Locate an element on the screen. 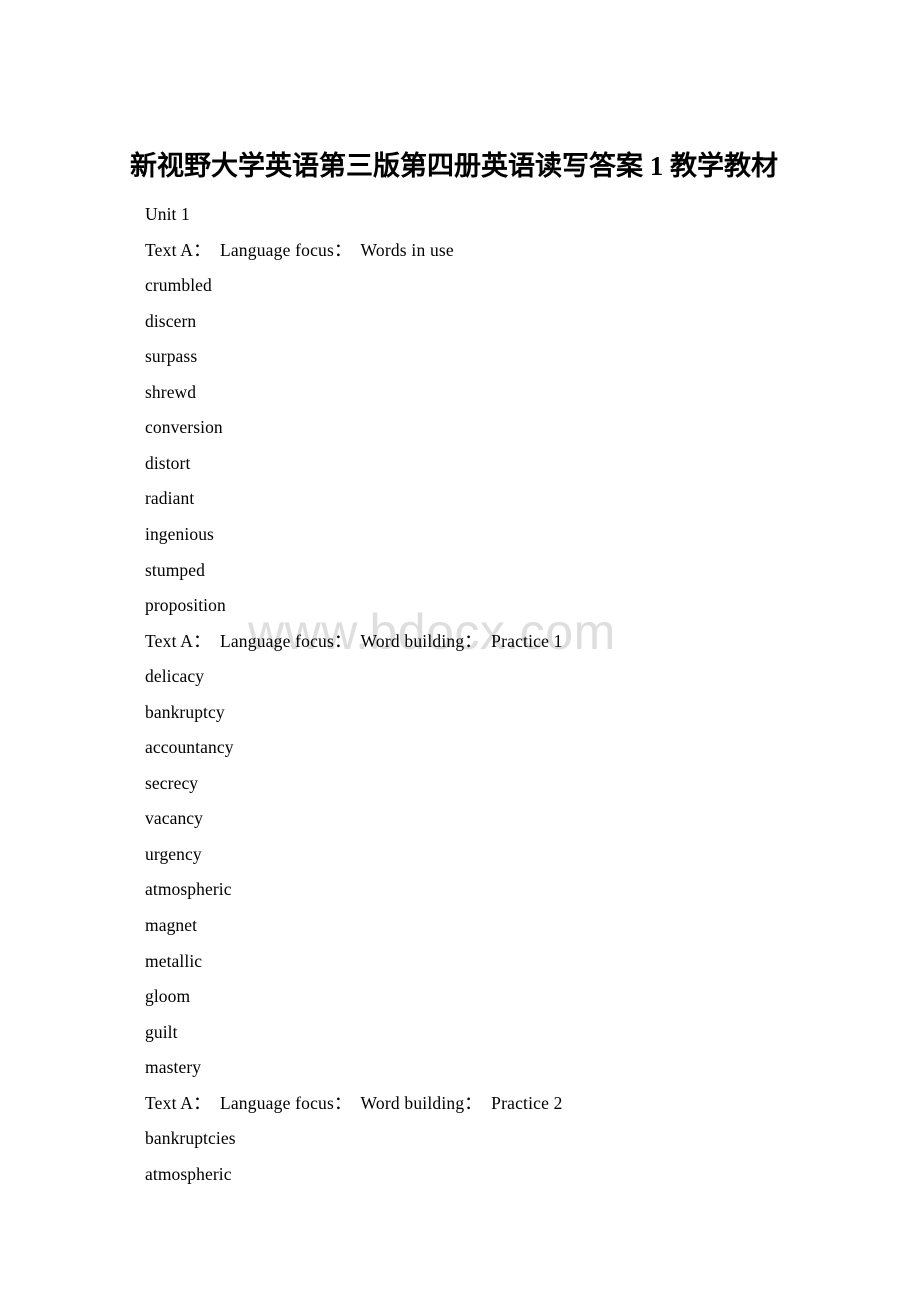 Image resolution: width=920 pixels, height=1302 pixels. answer-word: guilt is located at coordinates (161, 1031).